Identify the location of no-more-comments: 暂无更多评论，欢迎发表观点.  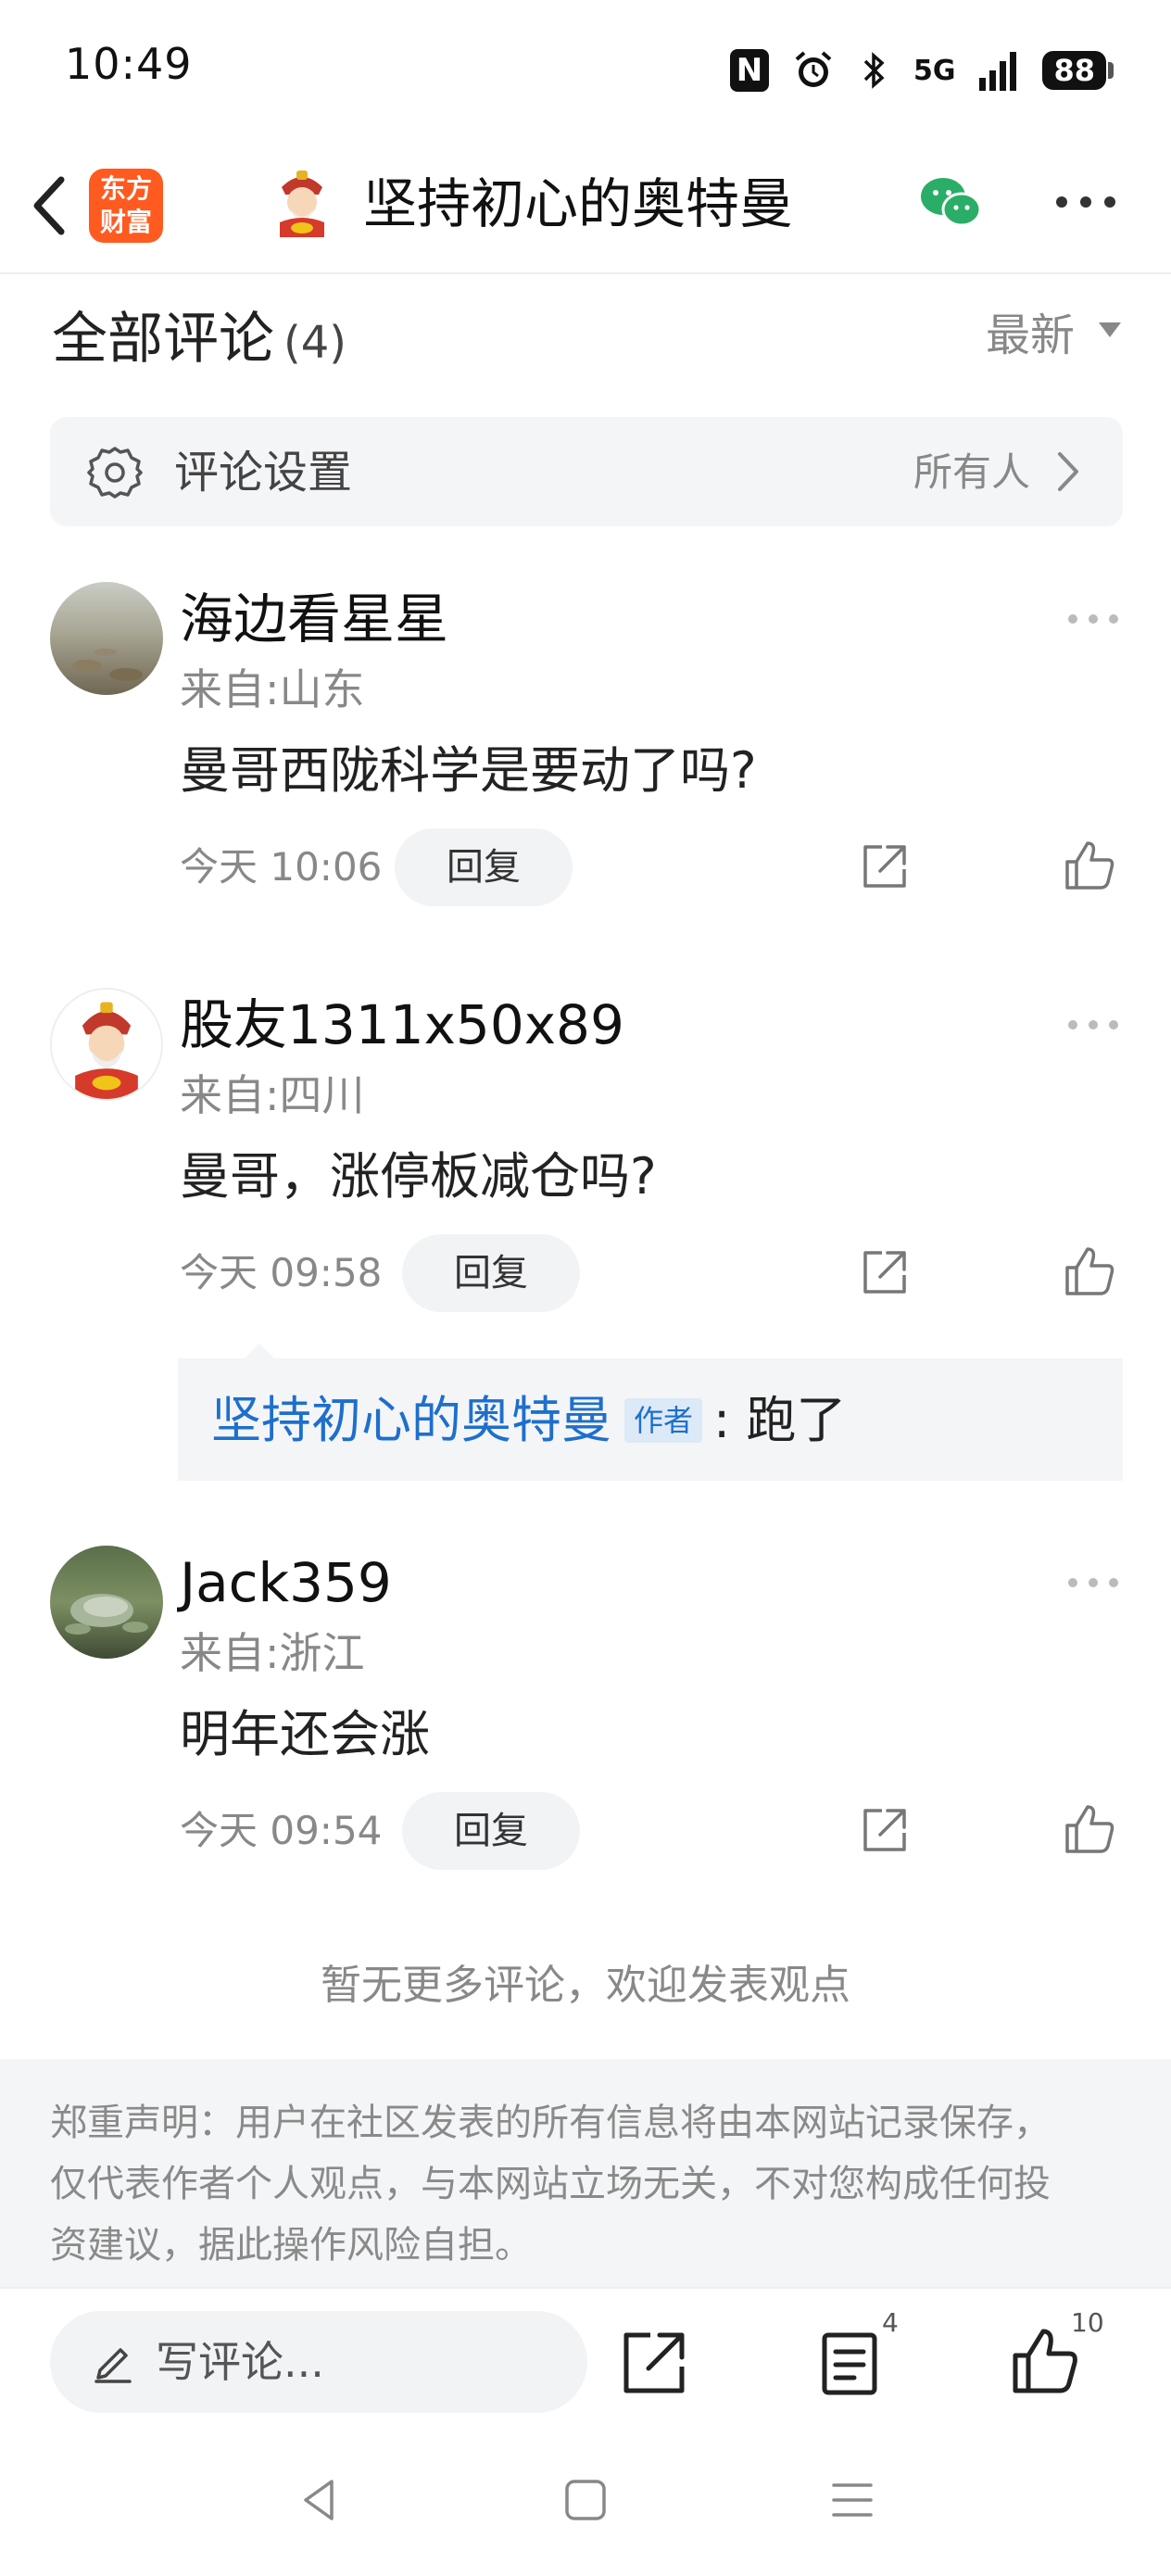
(585, 1986).